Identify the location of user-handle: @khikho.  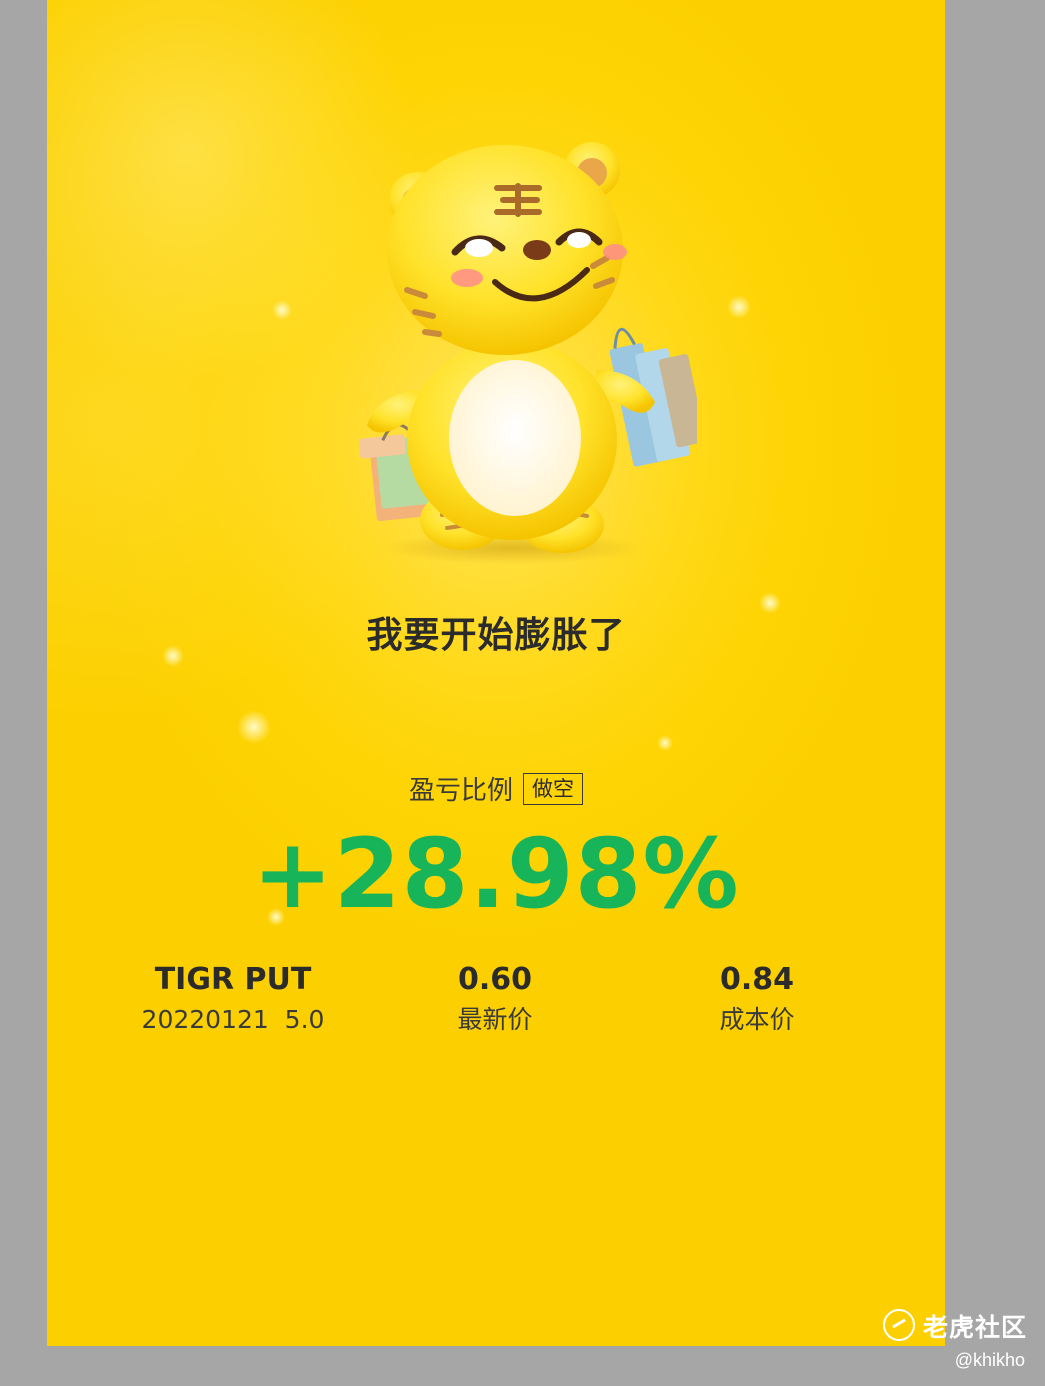
(989, 1360).